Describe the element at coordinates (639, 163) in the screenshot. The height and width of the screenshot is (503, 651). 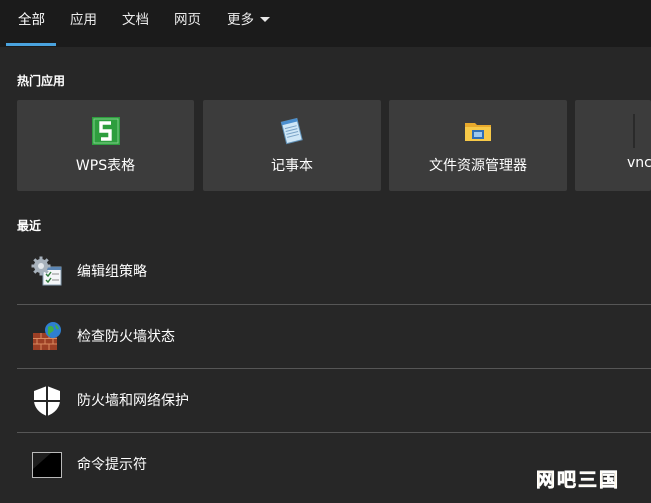
I see `app-tile-label: vnc` at that location.